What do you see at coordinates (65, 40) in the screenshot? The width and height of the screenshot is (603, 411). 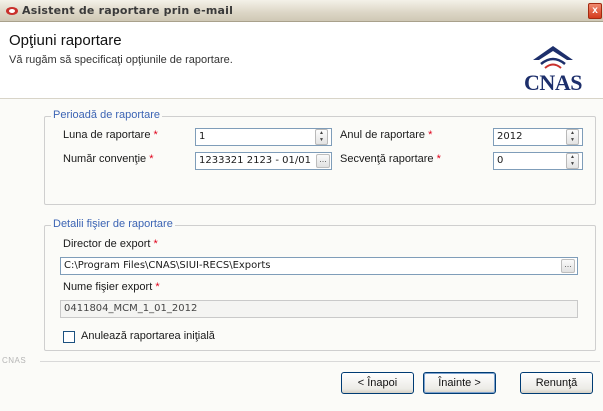 I see `page-title: Opţiuni raportare` at bounding box center [65, 40].